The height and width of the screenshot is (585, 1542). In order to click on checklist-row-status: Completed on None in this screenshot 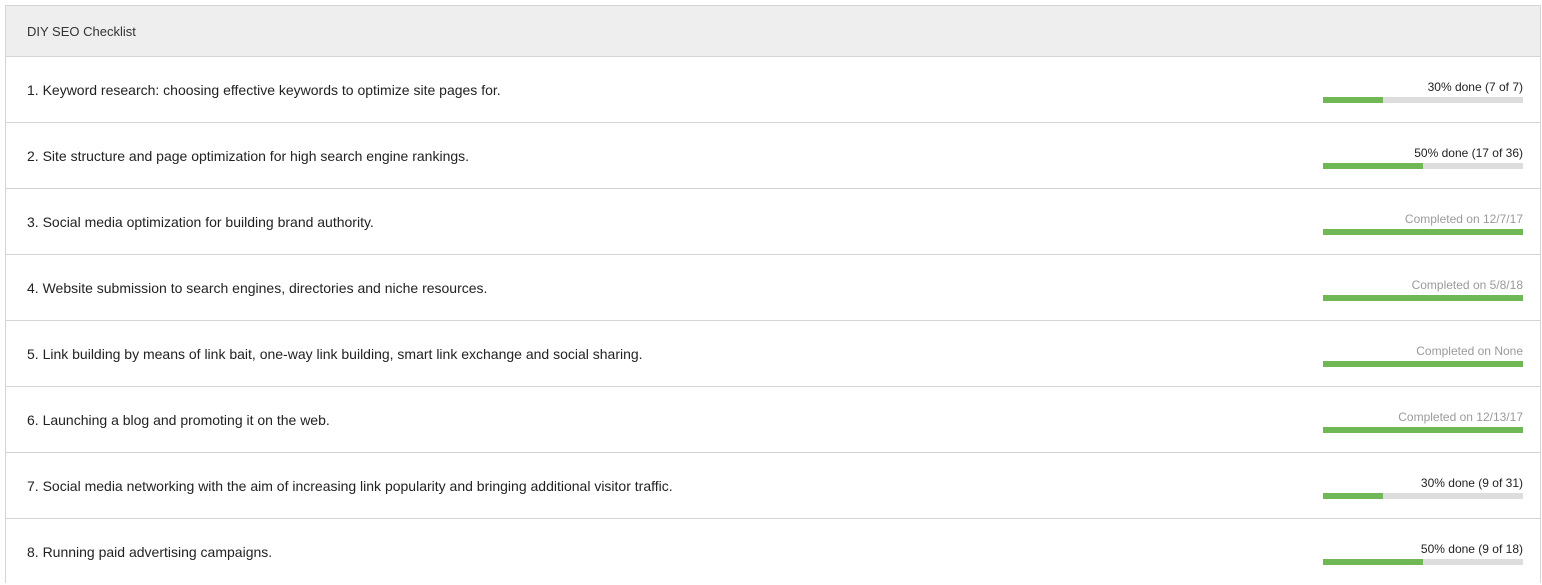, I will do `click(1469, 351)`.